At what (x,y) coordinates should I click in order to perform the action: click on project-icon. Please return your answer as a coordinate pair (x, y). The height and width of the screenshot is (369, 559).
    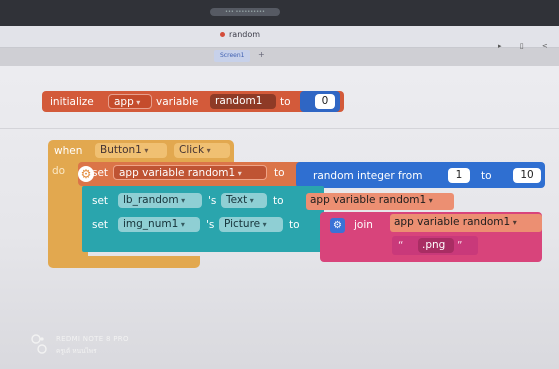
    Looking at the image, I should click on (222, 34).